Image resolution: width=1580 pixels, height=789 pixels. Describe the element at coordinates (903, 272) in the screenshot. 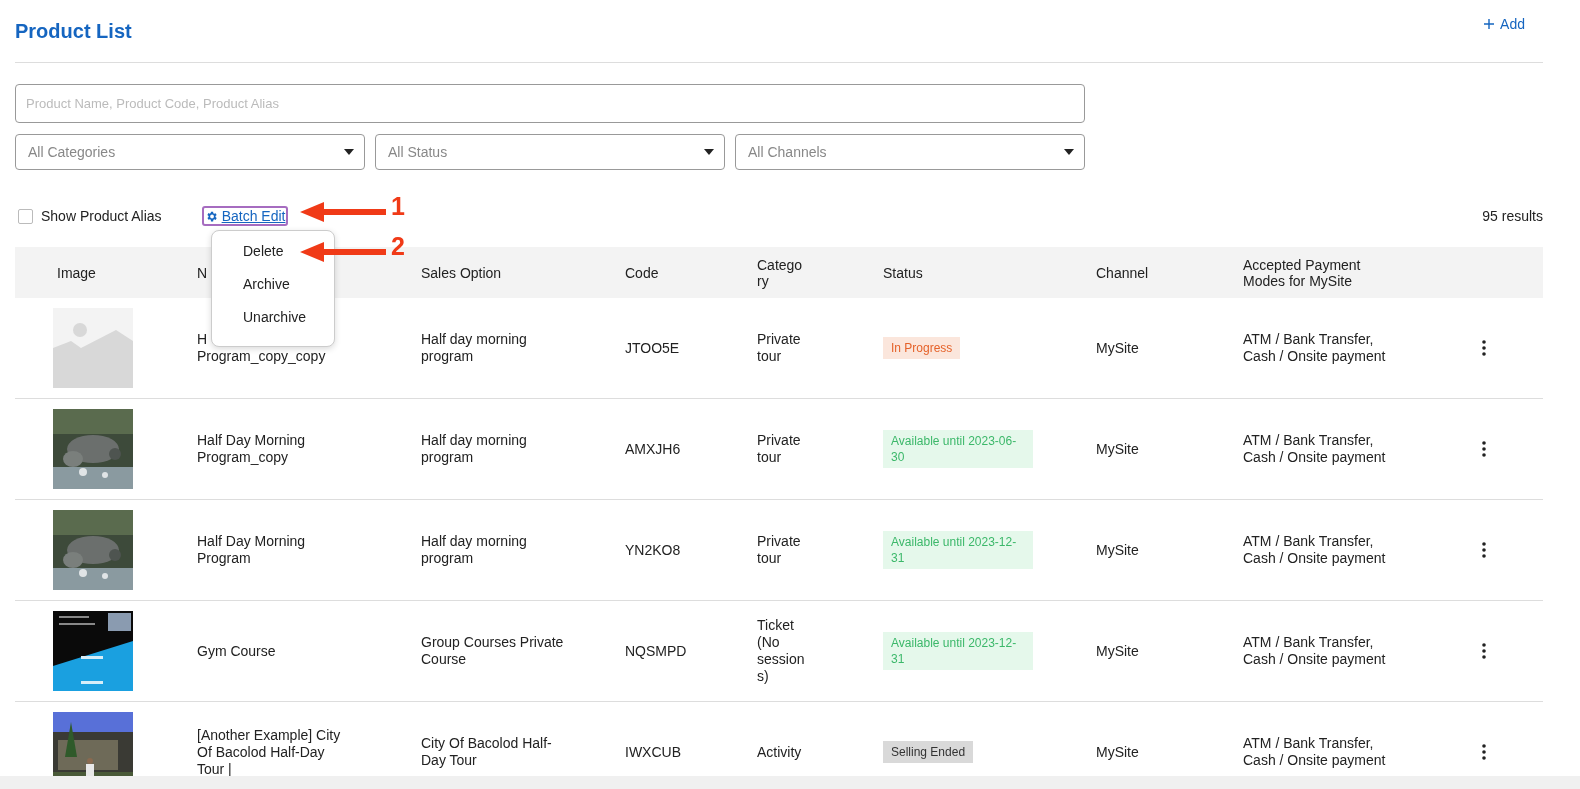

I see `column-header: Status` at that location.